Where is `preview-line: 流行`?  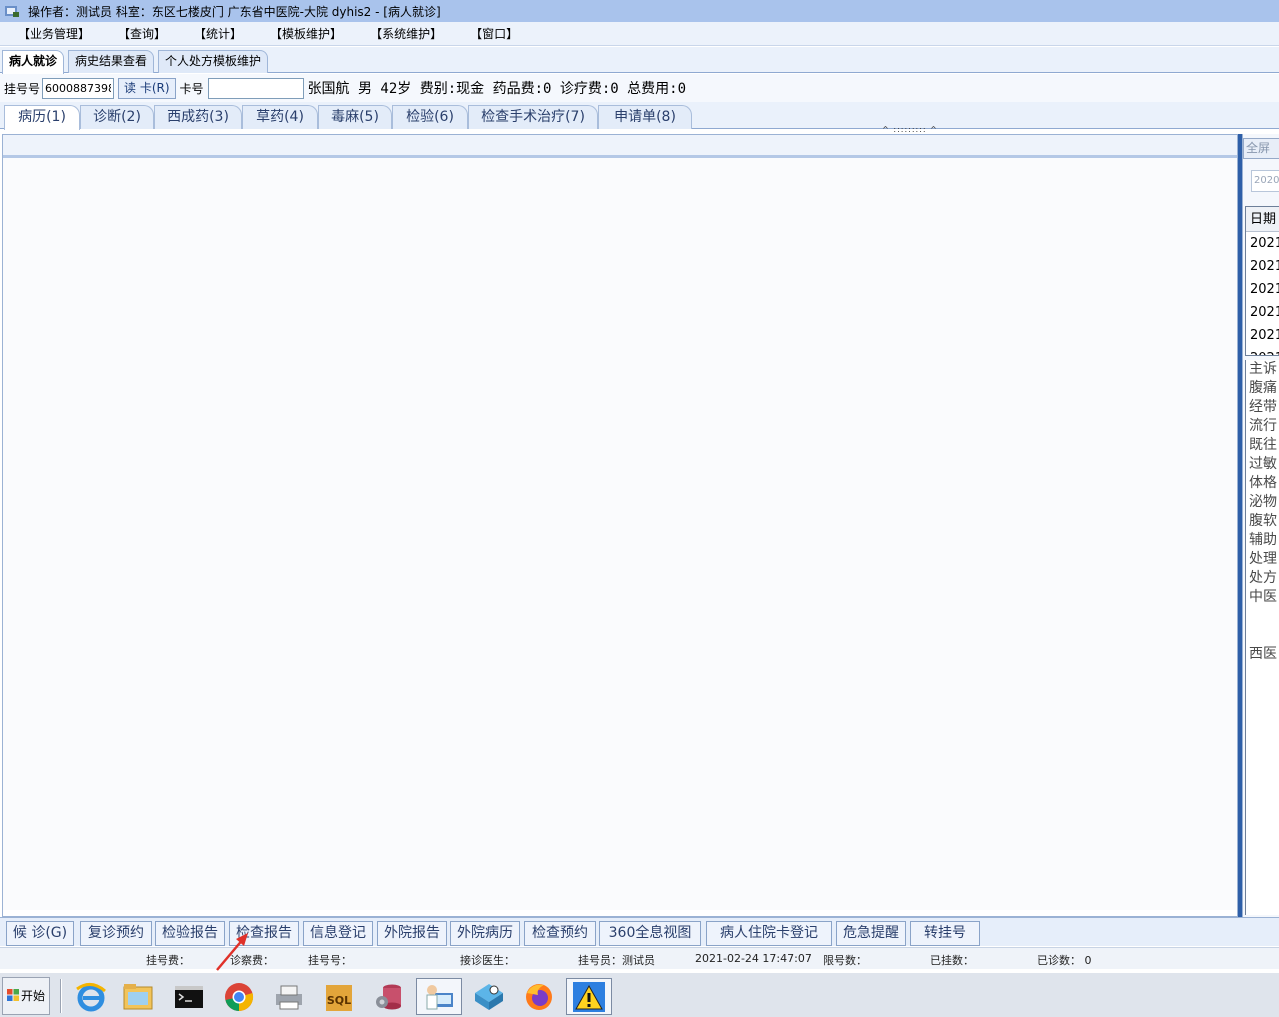 preview-line: 流行 is located at coordinates (1263, 426).